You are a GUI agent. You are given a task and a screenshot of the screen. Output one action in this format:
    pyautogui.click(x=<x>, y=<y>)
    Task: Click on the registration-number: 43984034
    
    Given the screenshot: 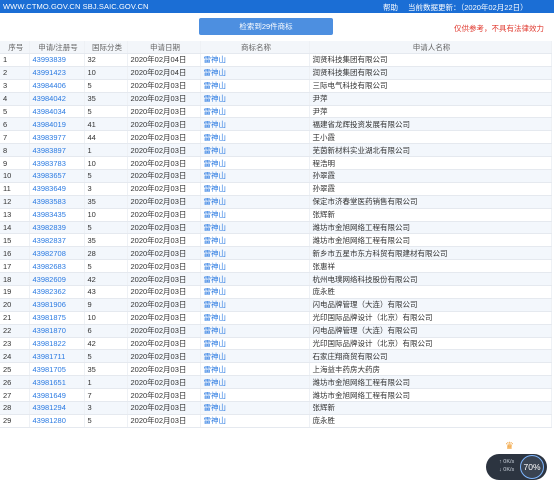 What is the action you would take?
    pyautogui.click(x=57, y=112)
    